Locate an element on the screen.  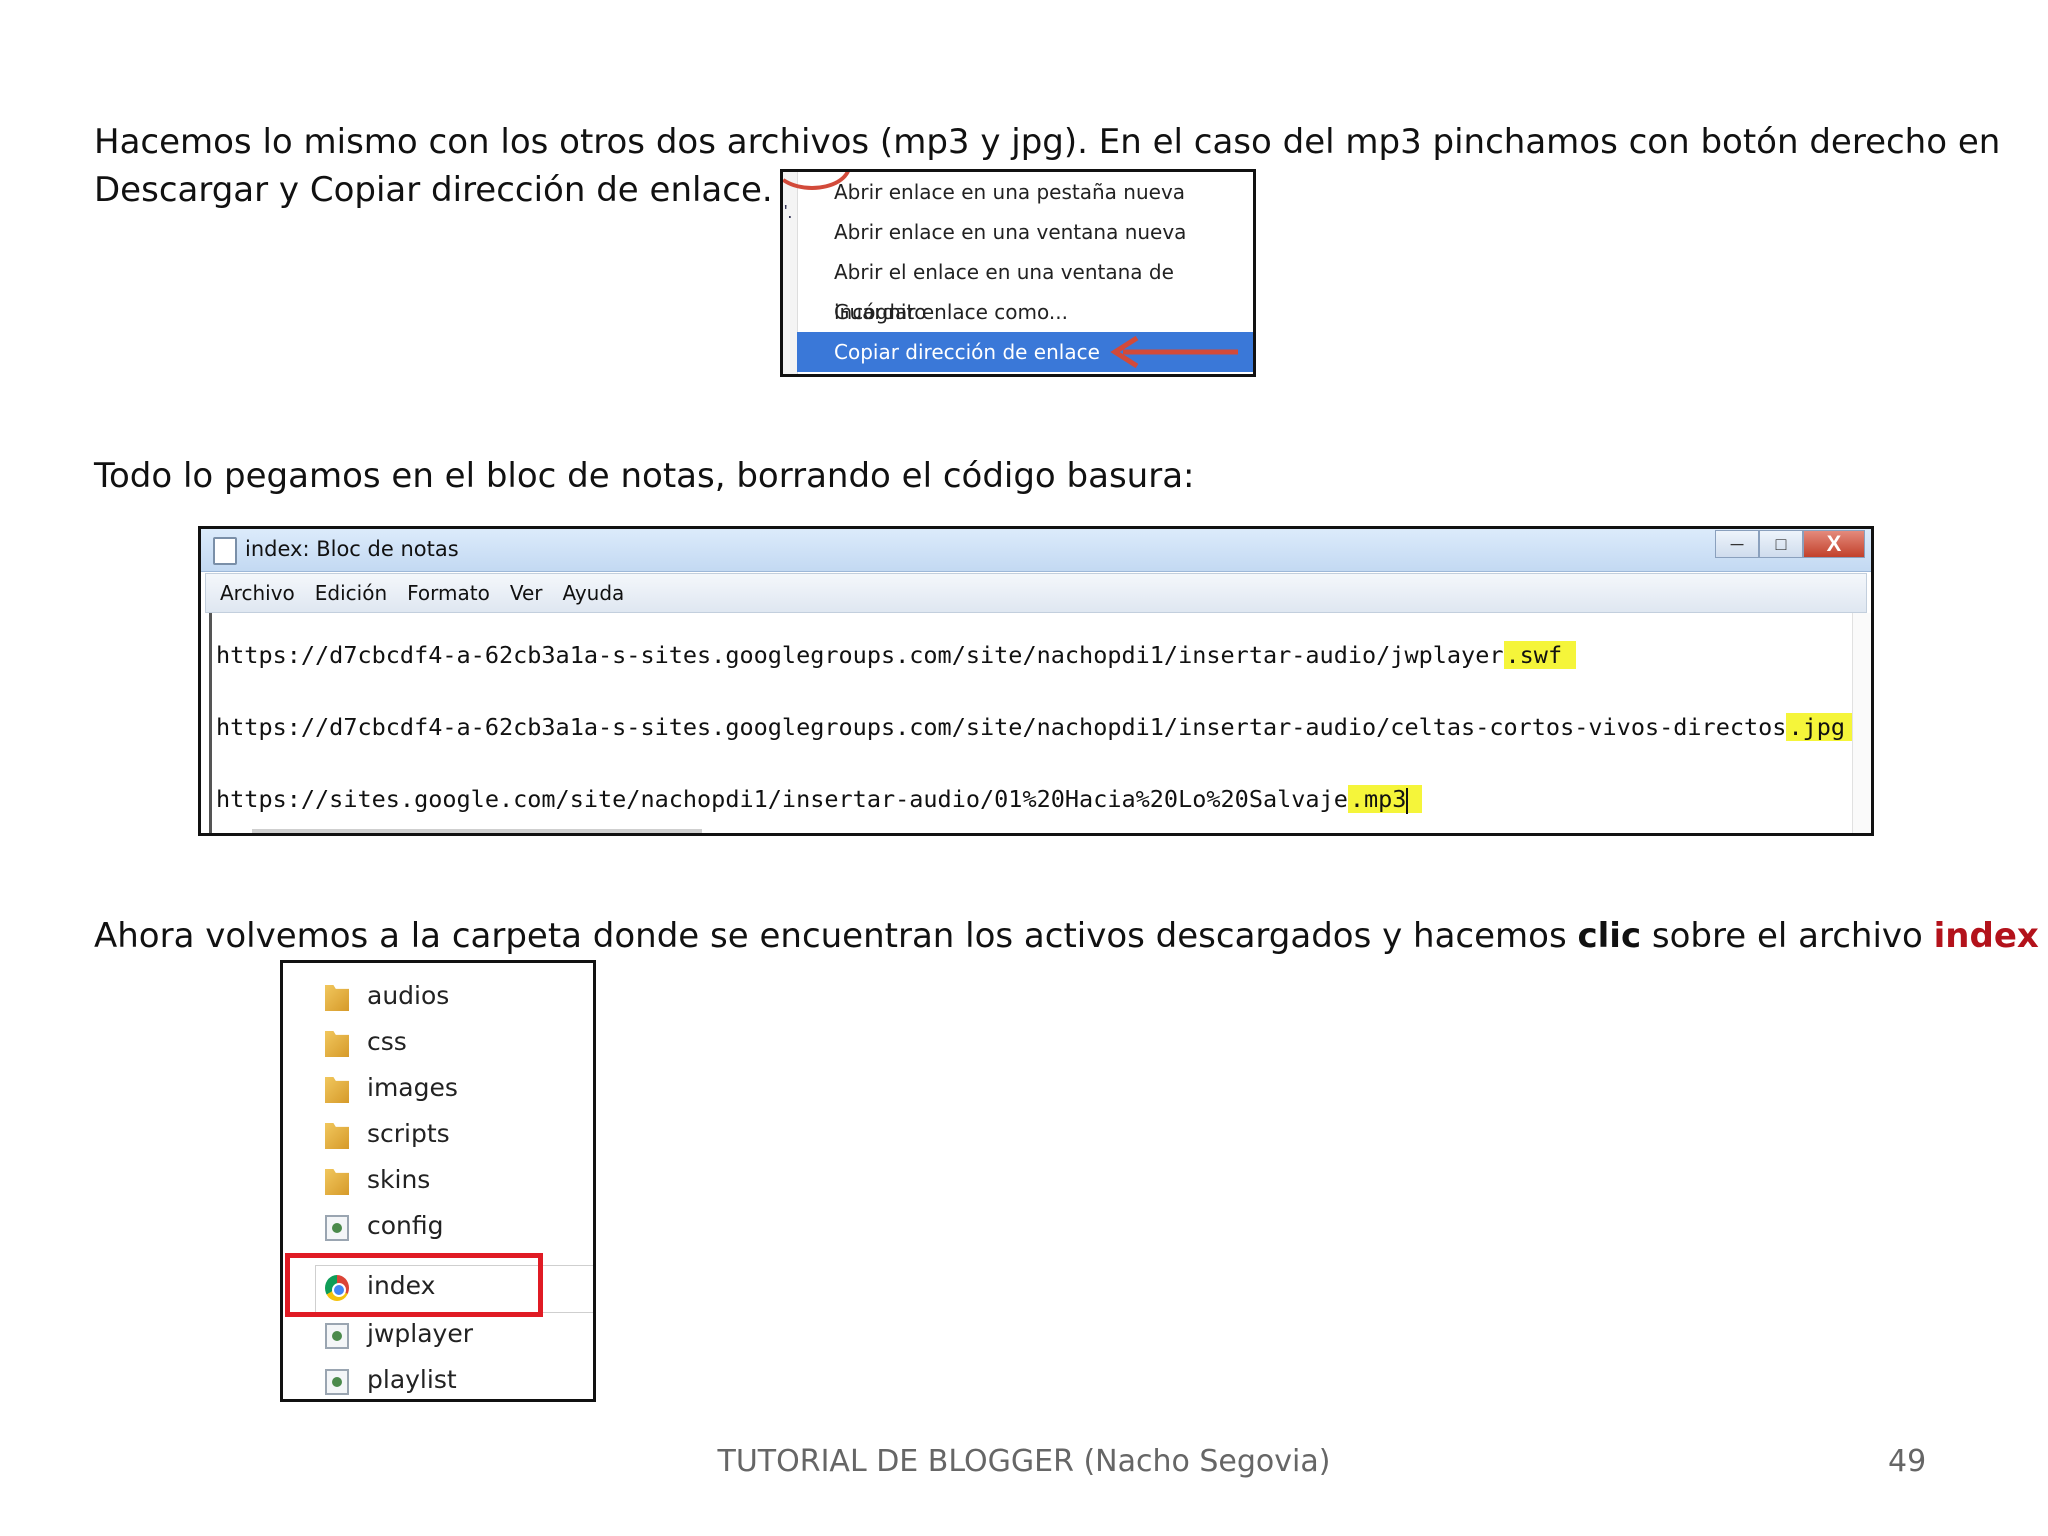
list-item-images: images is located at coordinates (438, 1090).